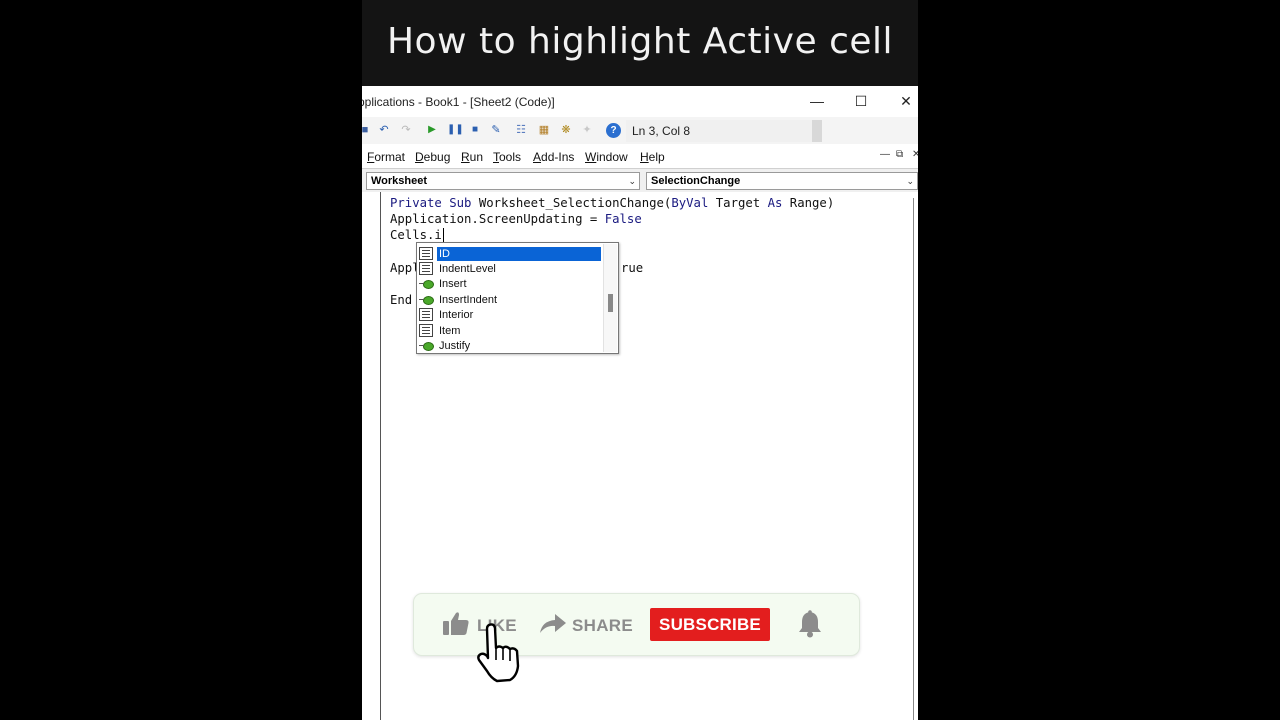  Describe the element at coordinates (456, 315) in the screenshot. I see `autocomplete-item-label: Interior` at that location.